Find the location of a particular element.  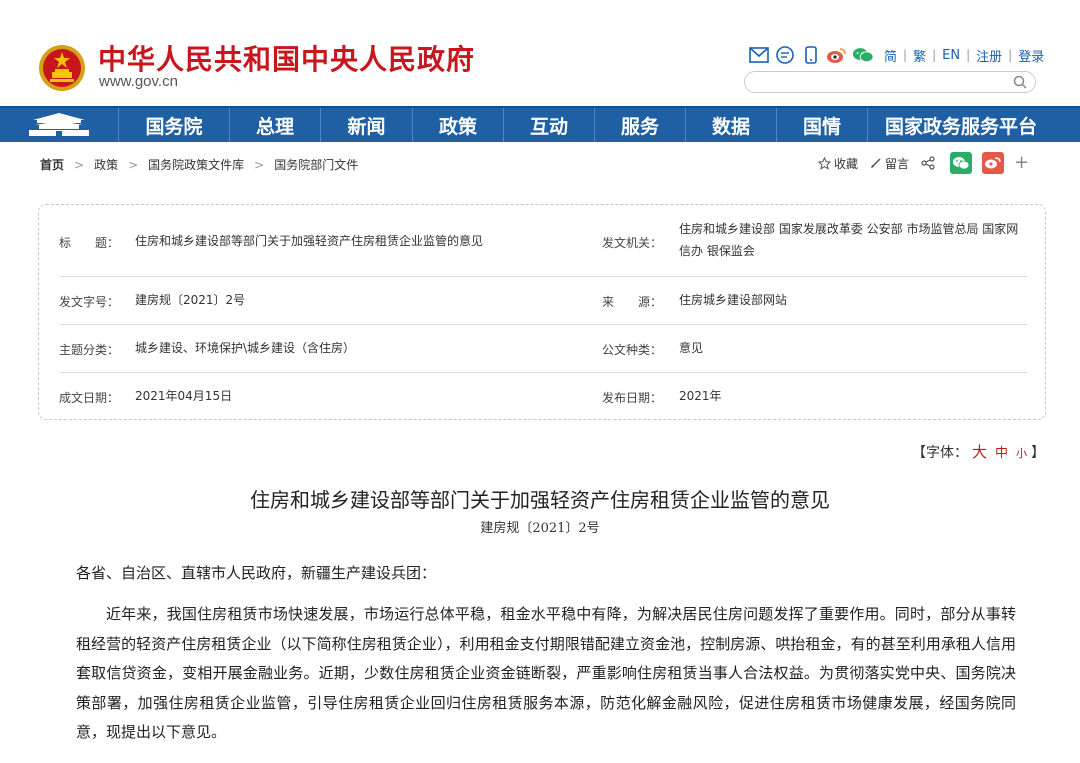

nav-item-news: 新闻 is located at coordinates (366, 125).